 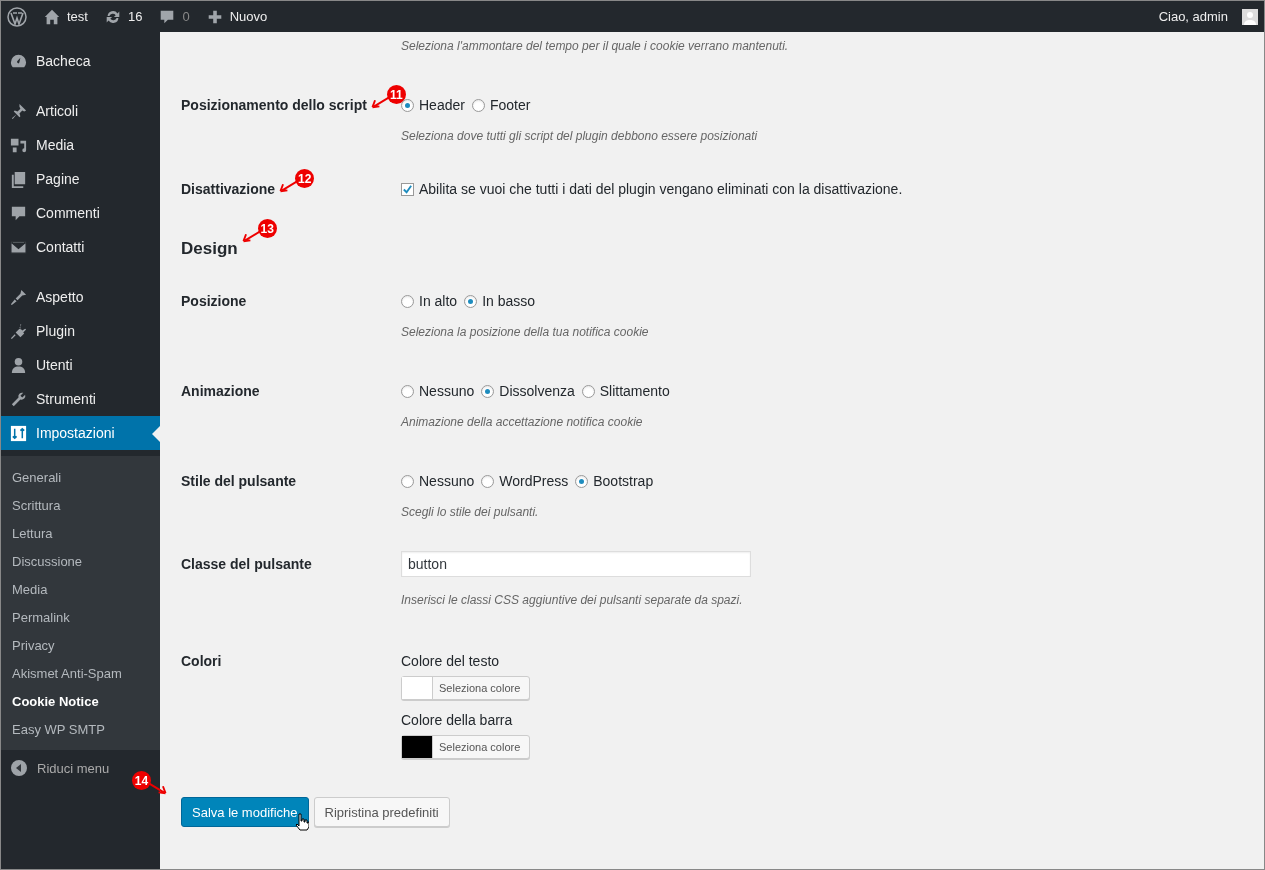 What do you see at coordinates (174, 16) in the screenshot?
I see `comments-link: 0` at bounding box center [174, 16].